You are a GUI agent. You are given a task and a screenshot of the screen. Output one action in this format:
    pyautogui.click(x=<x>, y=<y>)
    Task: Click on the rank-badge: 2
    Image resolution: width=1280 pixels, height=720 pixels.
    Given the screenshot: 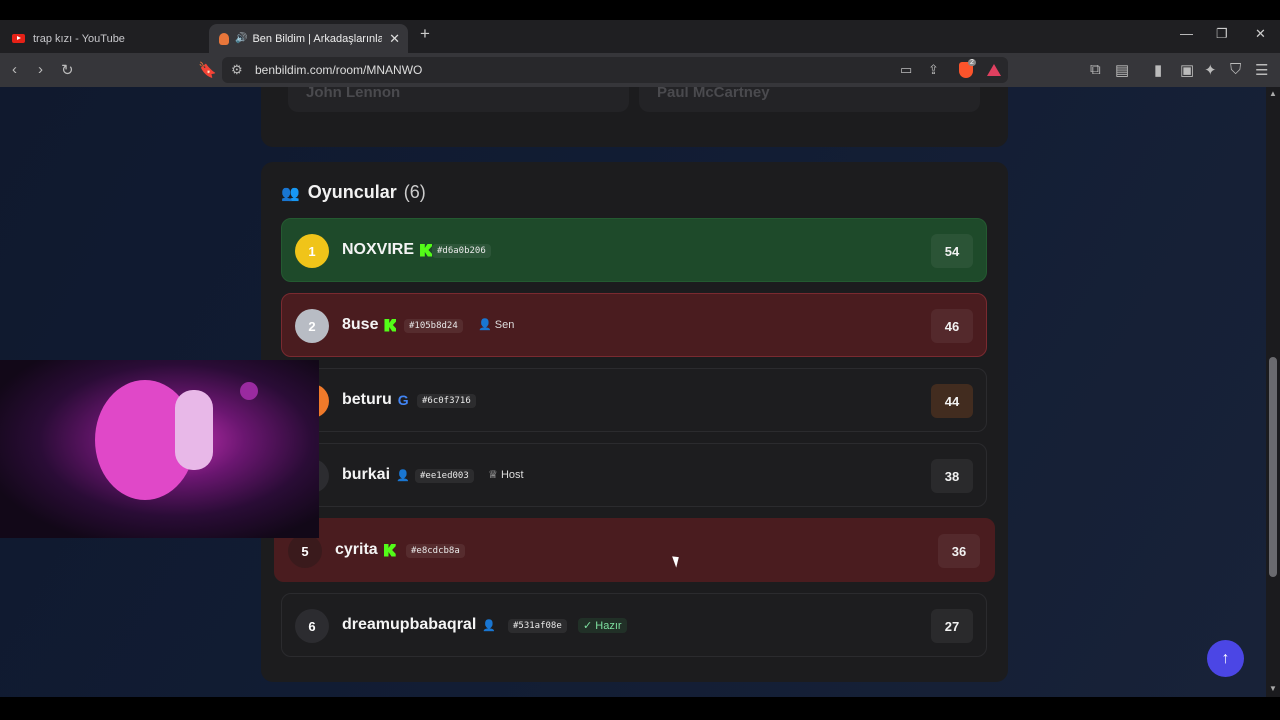 What is the action you would take?
    pyautogui.click(x=312, y=326)
    